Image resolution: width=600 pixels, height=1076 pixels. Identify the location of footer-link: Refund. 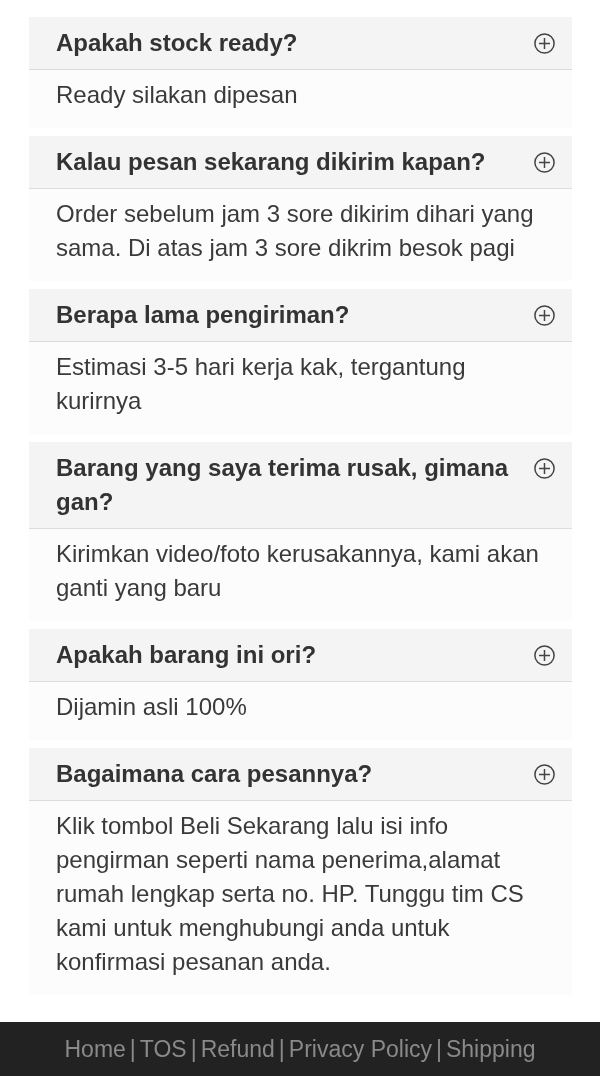
(237, 1049).